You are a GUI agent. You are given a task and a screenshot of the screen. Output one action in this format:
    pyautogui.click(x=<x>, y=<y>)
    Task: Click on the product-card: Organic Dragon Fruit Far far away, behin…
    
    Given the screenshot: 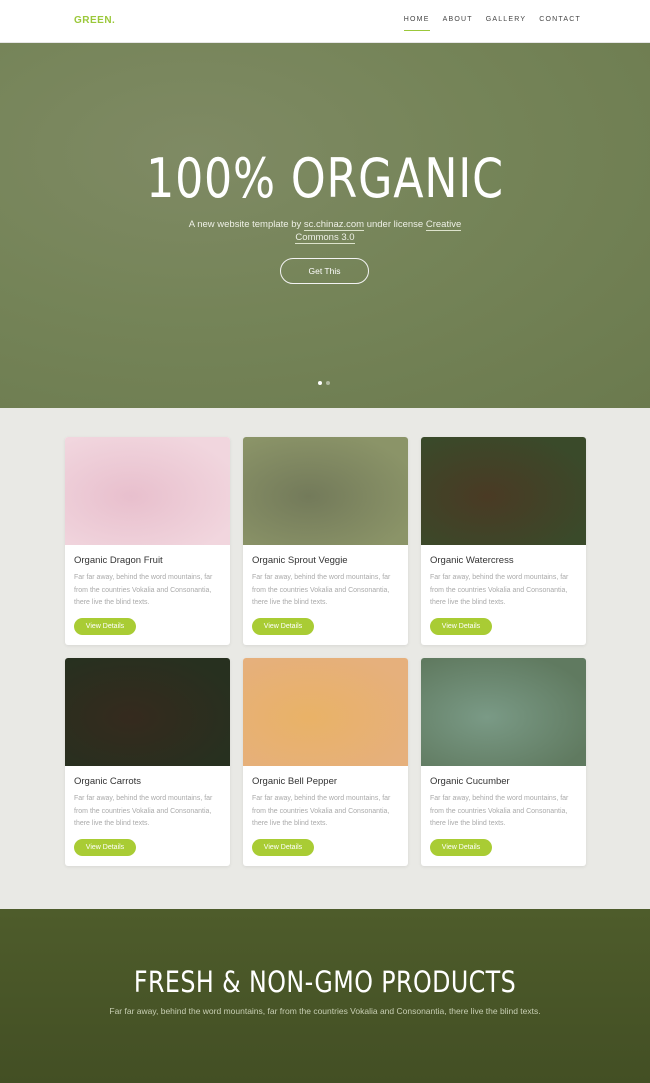 What is the action you would take?
    pyautogui.click(x=147, y=541)
    